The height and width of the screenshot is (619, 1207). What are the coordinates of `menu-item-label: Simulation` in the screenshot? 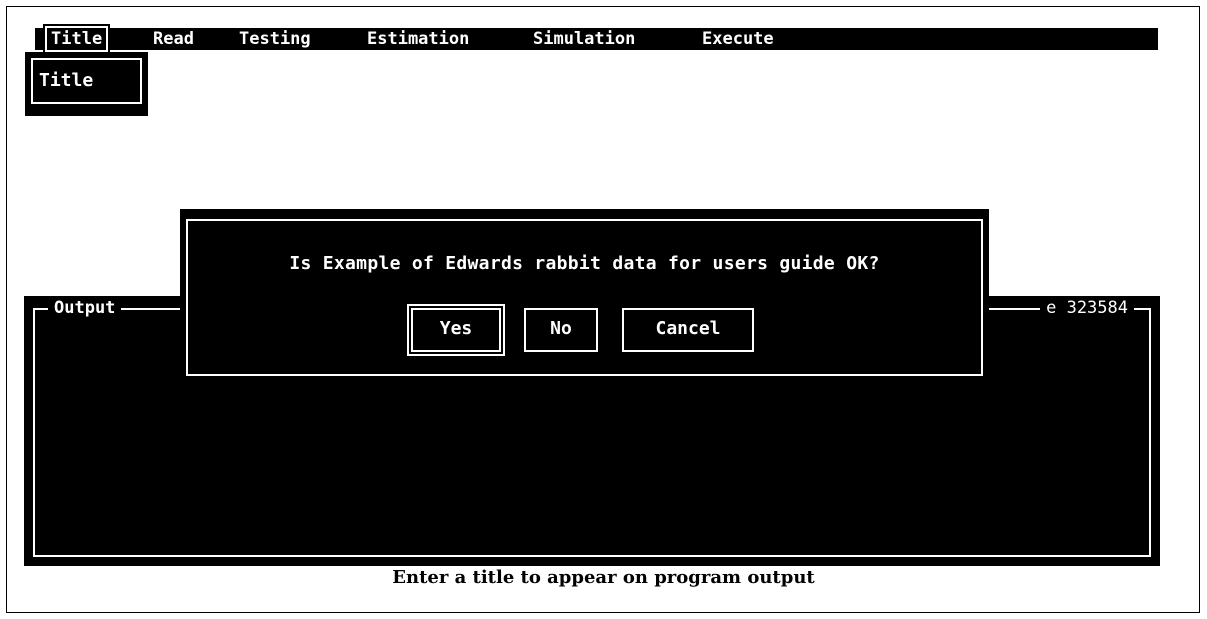 It's located at (584, 39).